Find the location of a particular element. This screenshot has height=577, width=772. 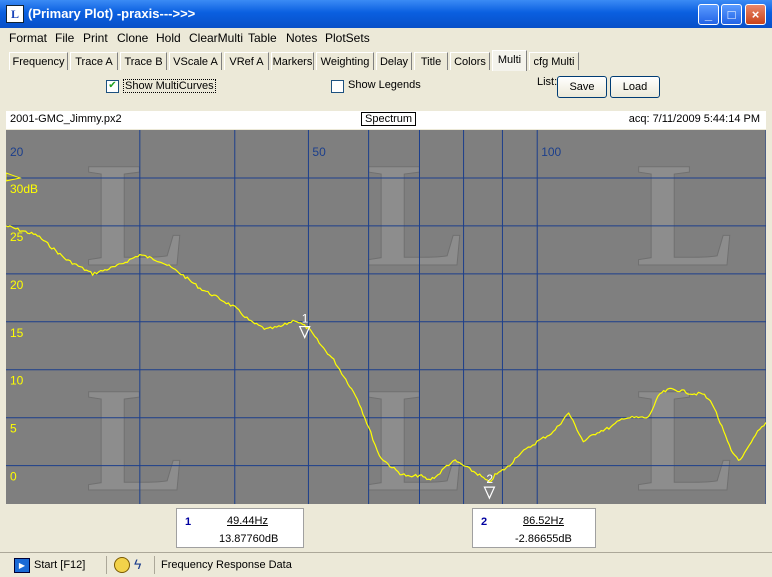

minimize-button: _ is located at coordinates (708, 14).